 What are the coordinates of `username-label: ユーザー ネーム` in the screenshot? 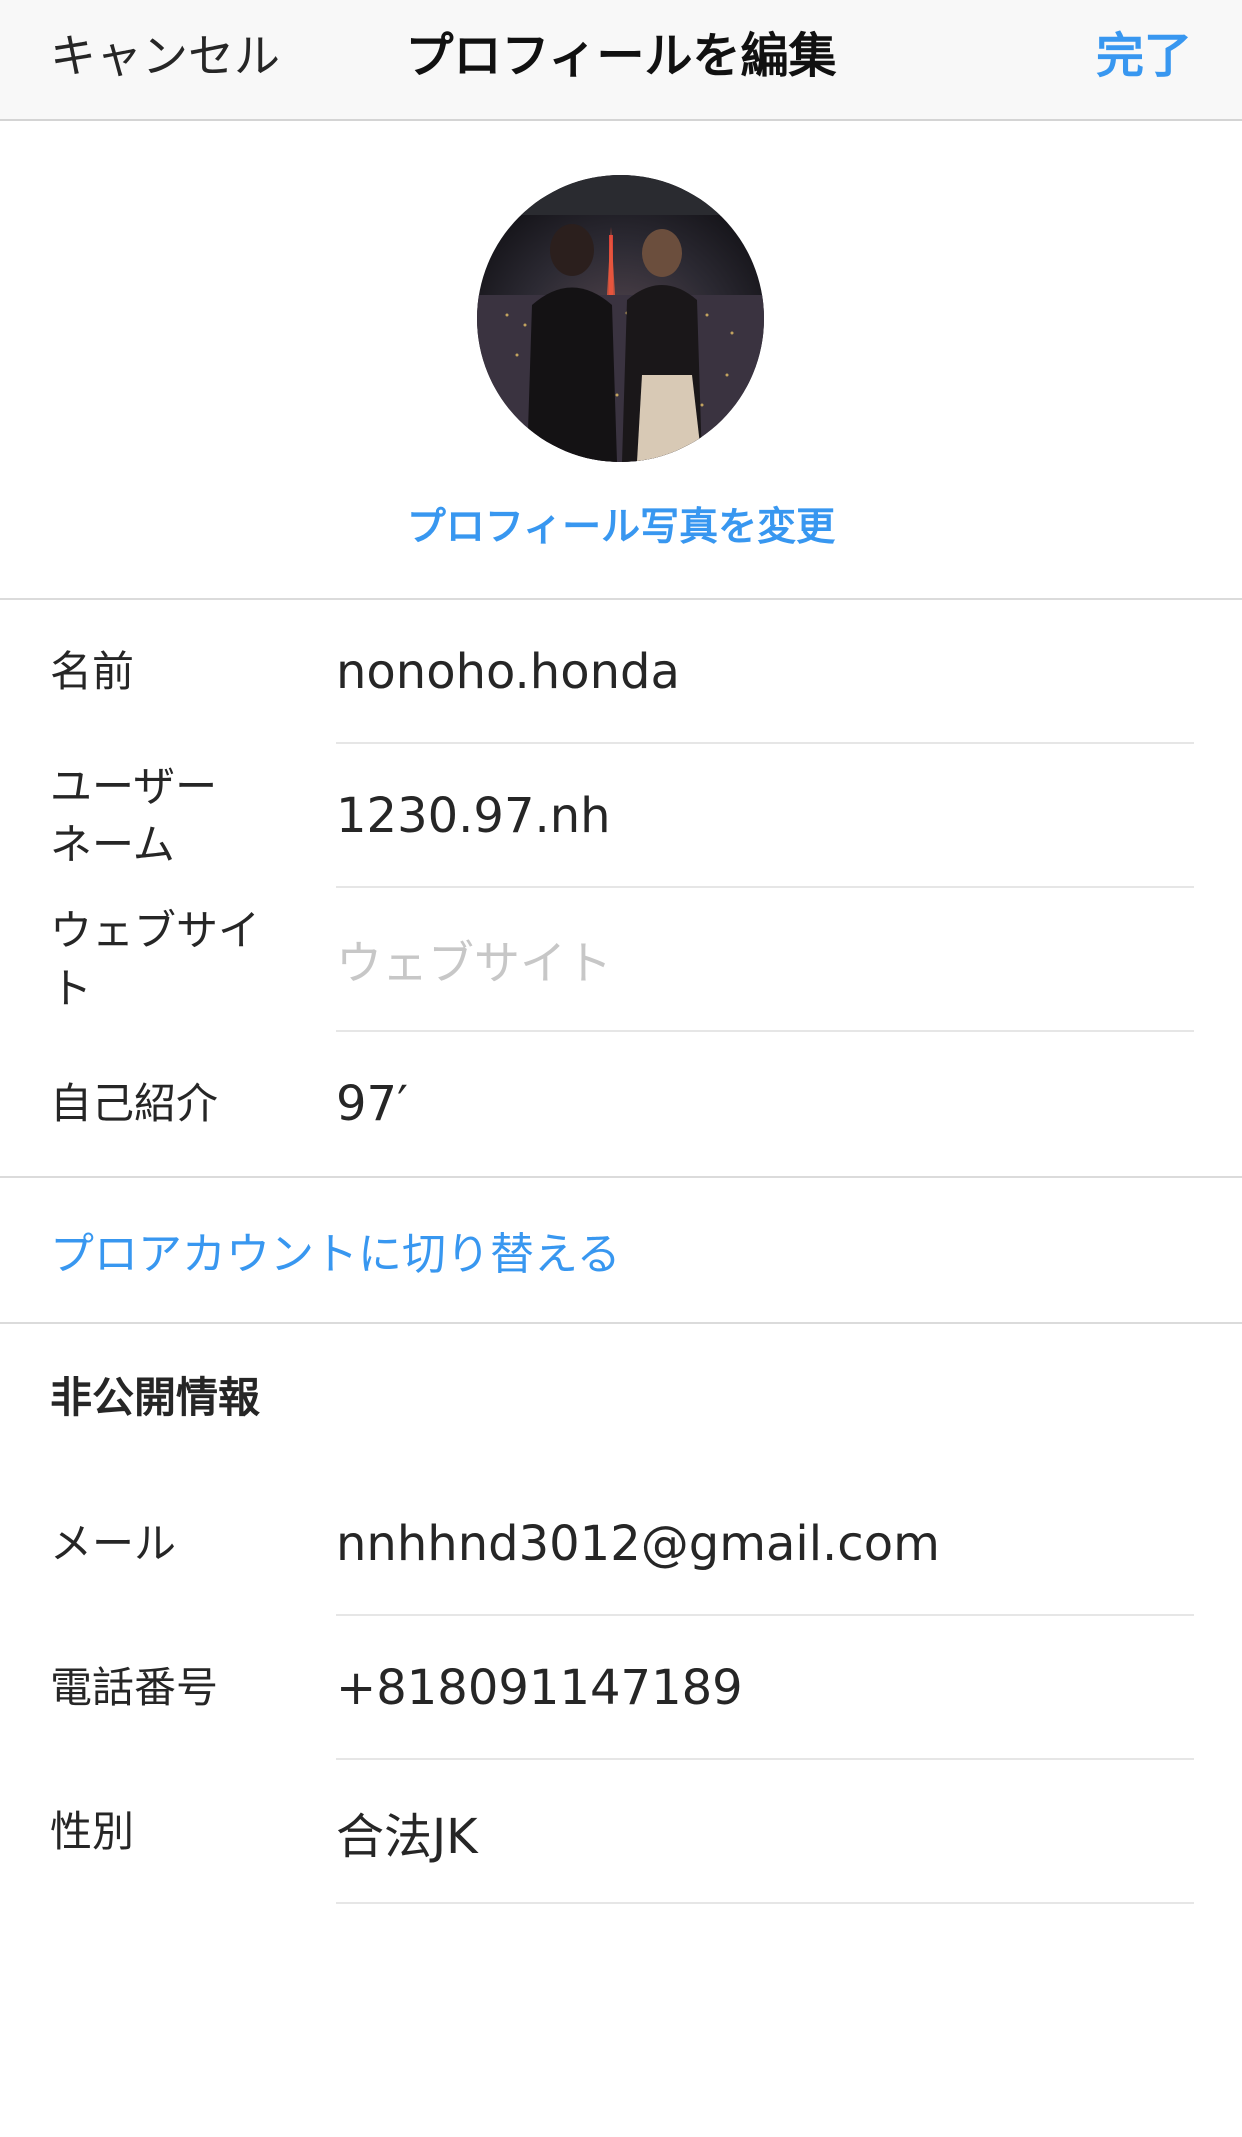 It's located at (175, 816).